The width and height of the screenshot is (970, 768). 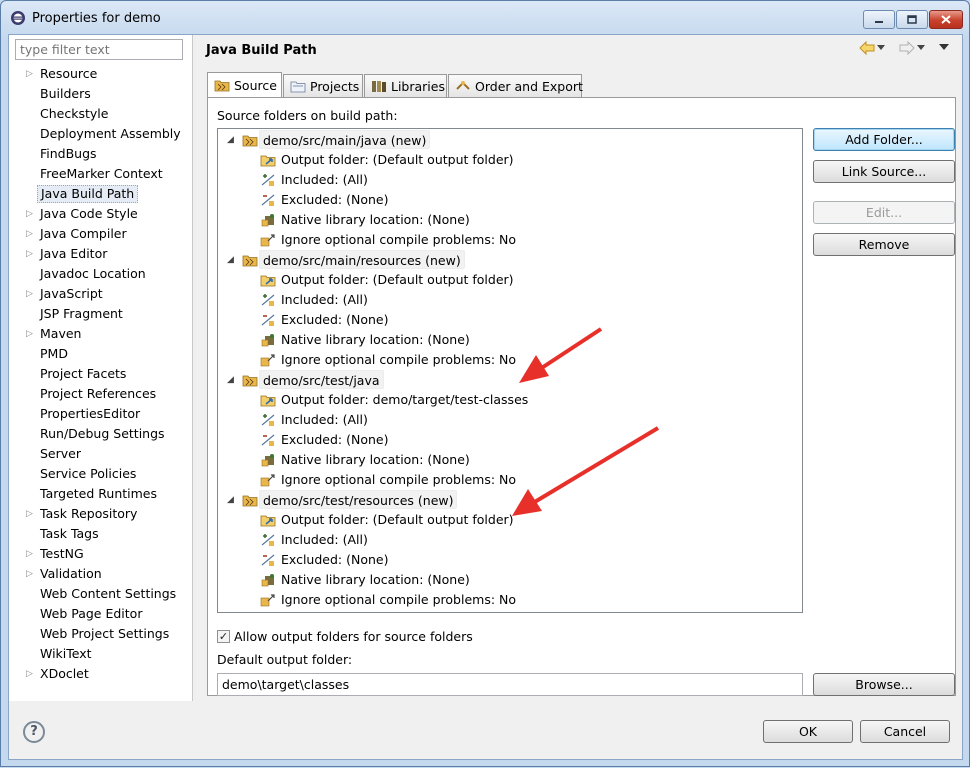 I want to click on sidebar-item: Project References, so click(x=101, y=394).